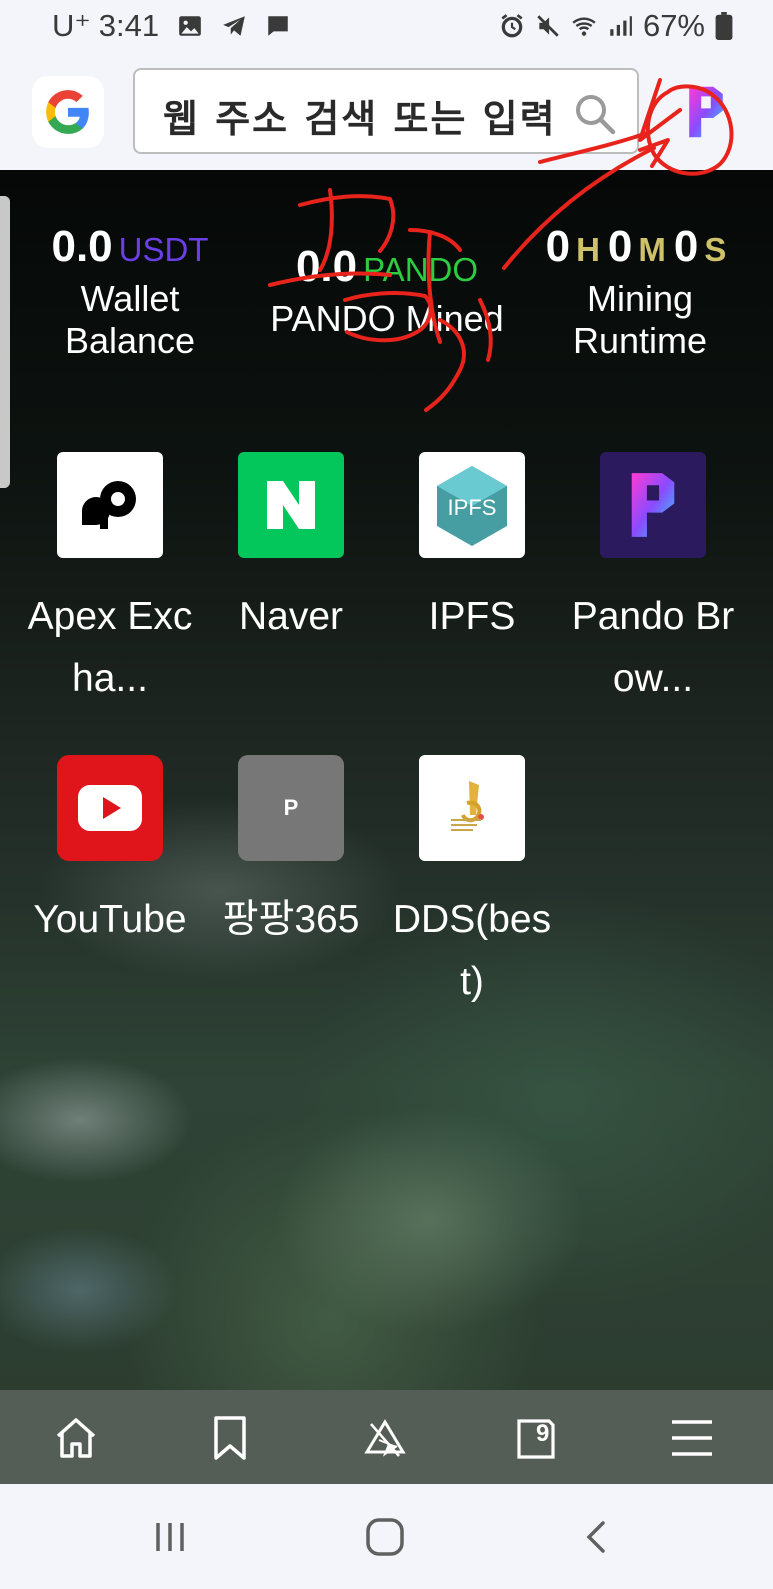 The height and width of the screenshot is (1589, 773). What do you see at coordinates (163, 249) in the screenshot?
I see `wallet-unit: USDT` at bounding box center [163, 249].